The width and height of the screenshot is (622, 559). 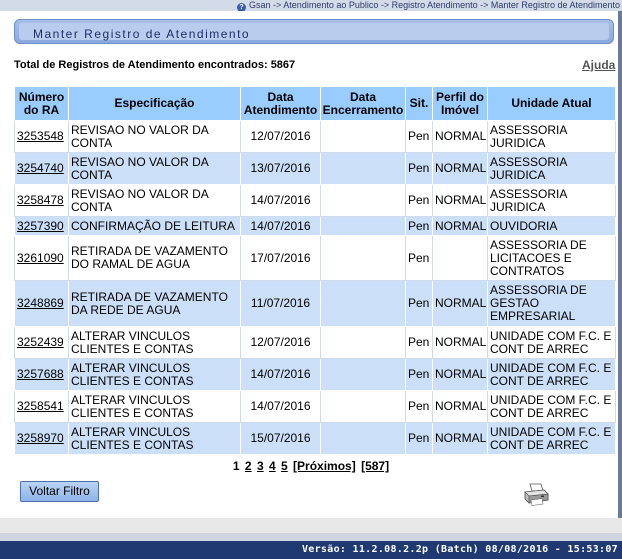 What do you see at coordinates (242, 7) in the screenshot?
I see `help-circle-icon: ?` at bounding box center [242, 7].